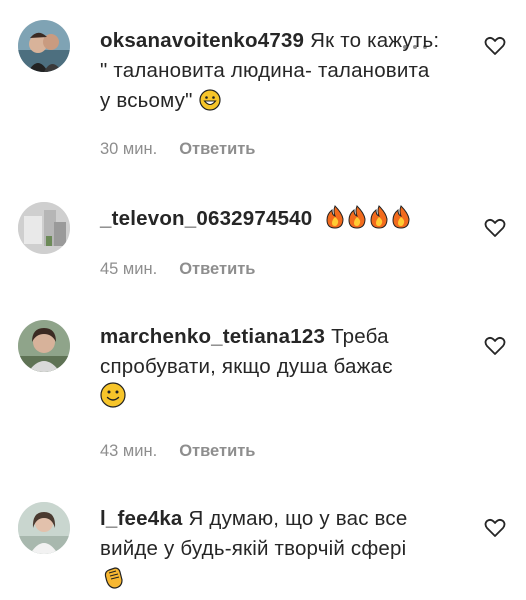 Image resolution: width=526 pixels, height=600 pixels. I want to click on comment-meta: 43 мин. Ответить, so click(177, 451).